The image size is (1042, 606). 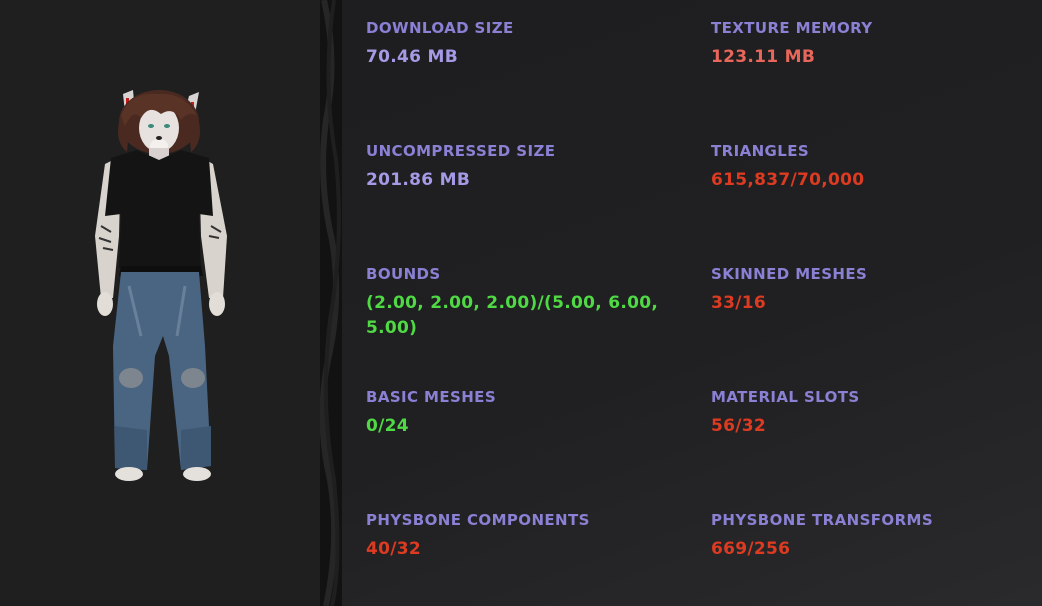 What do you see at coordinates (785, 397) in the screenshot?
I see `stat-label: MATERIAL SLOTS` at bounding box center [785, 397].